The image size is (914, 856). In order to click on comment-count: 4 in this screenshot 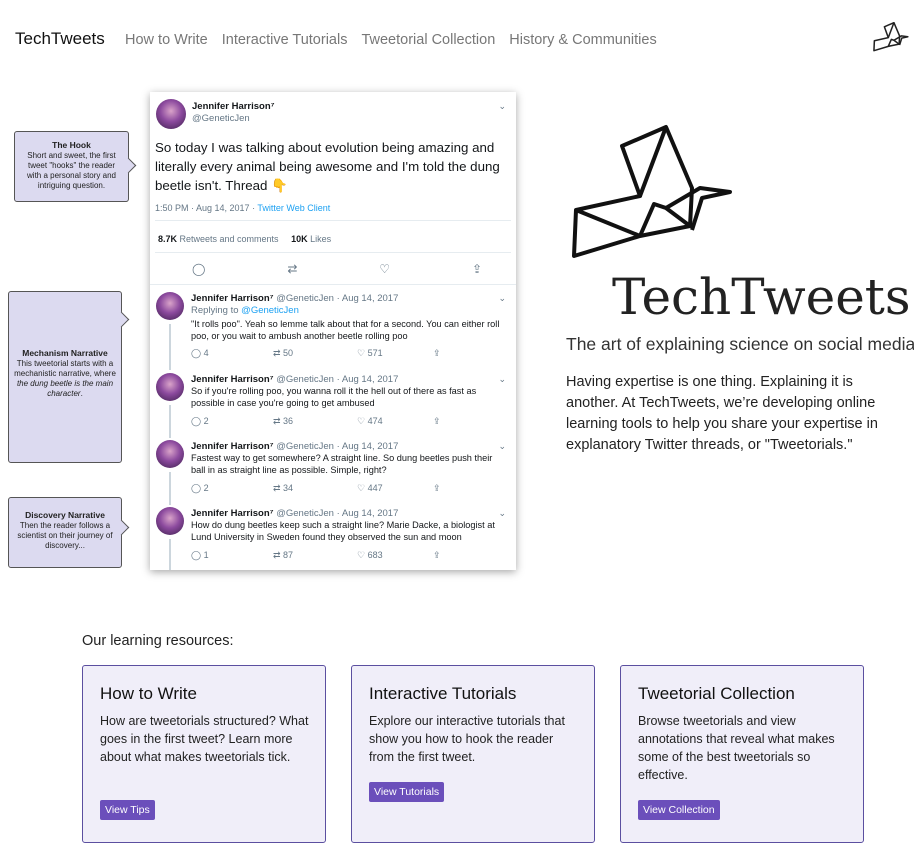, I will do `click(206, 353)`.